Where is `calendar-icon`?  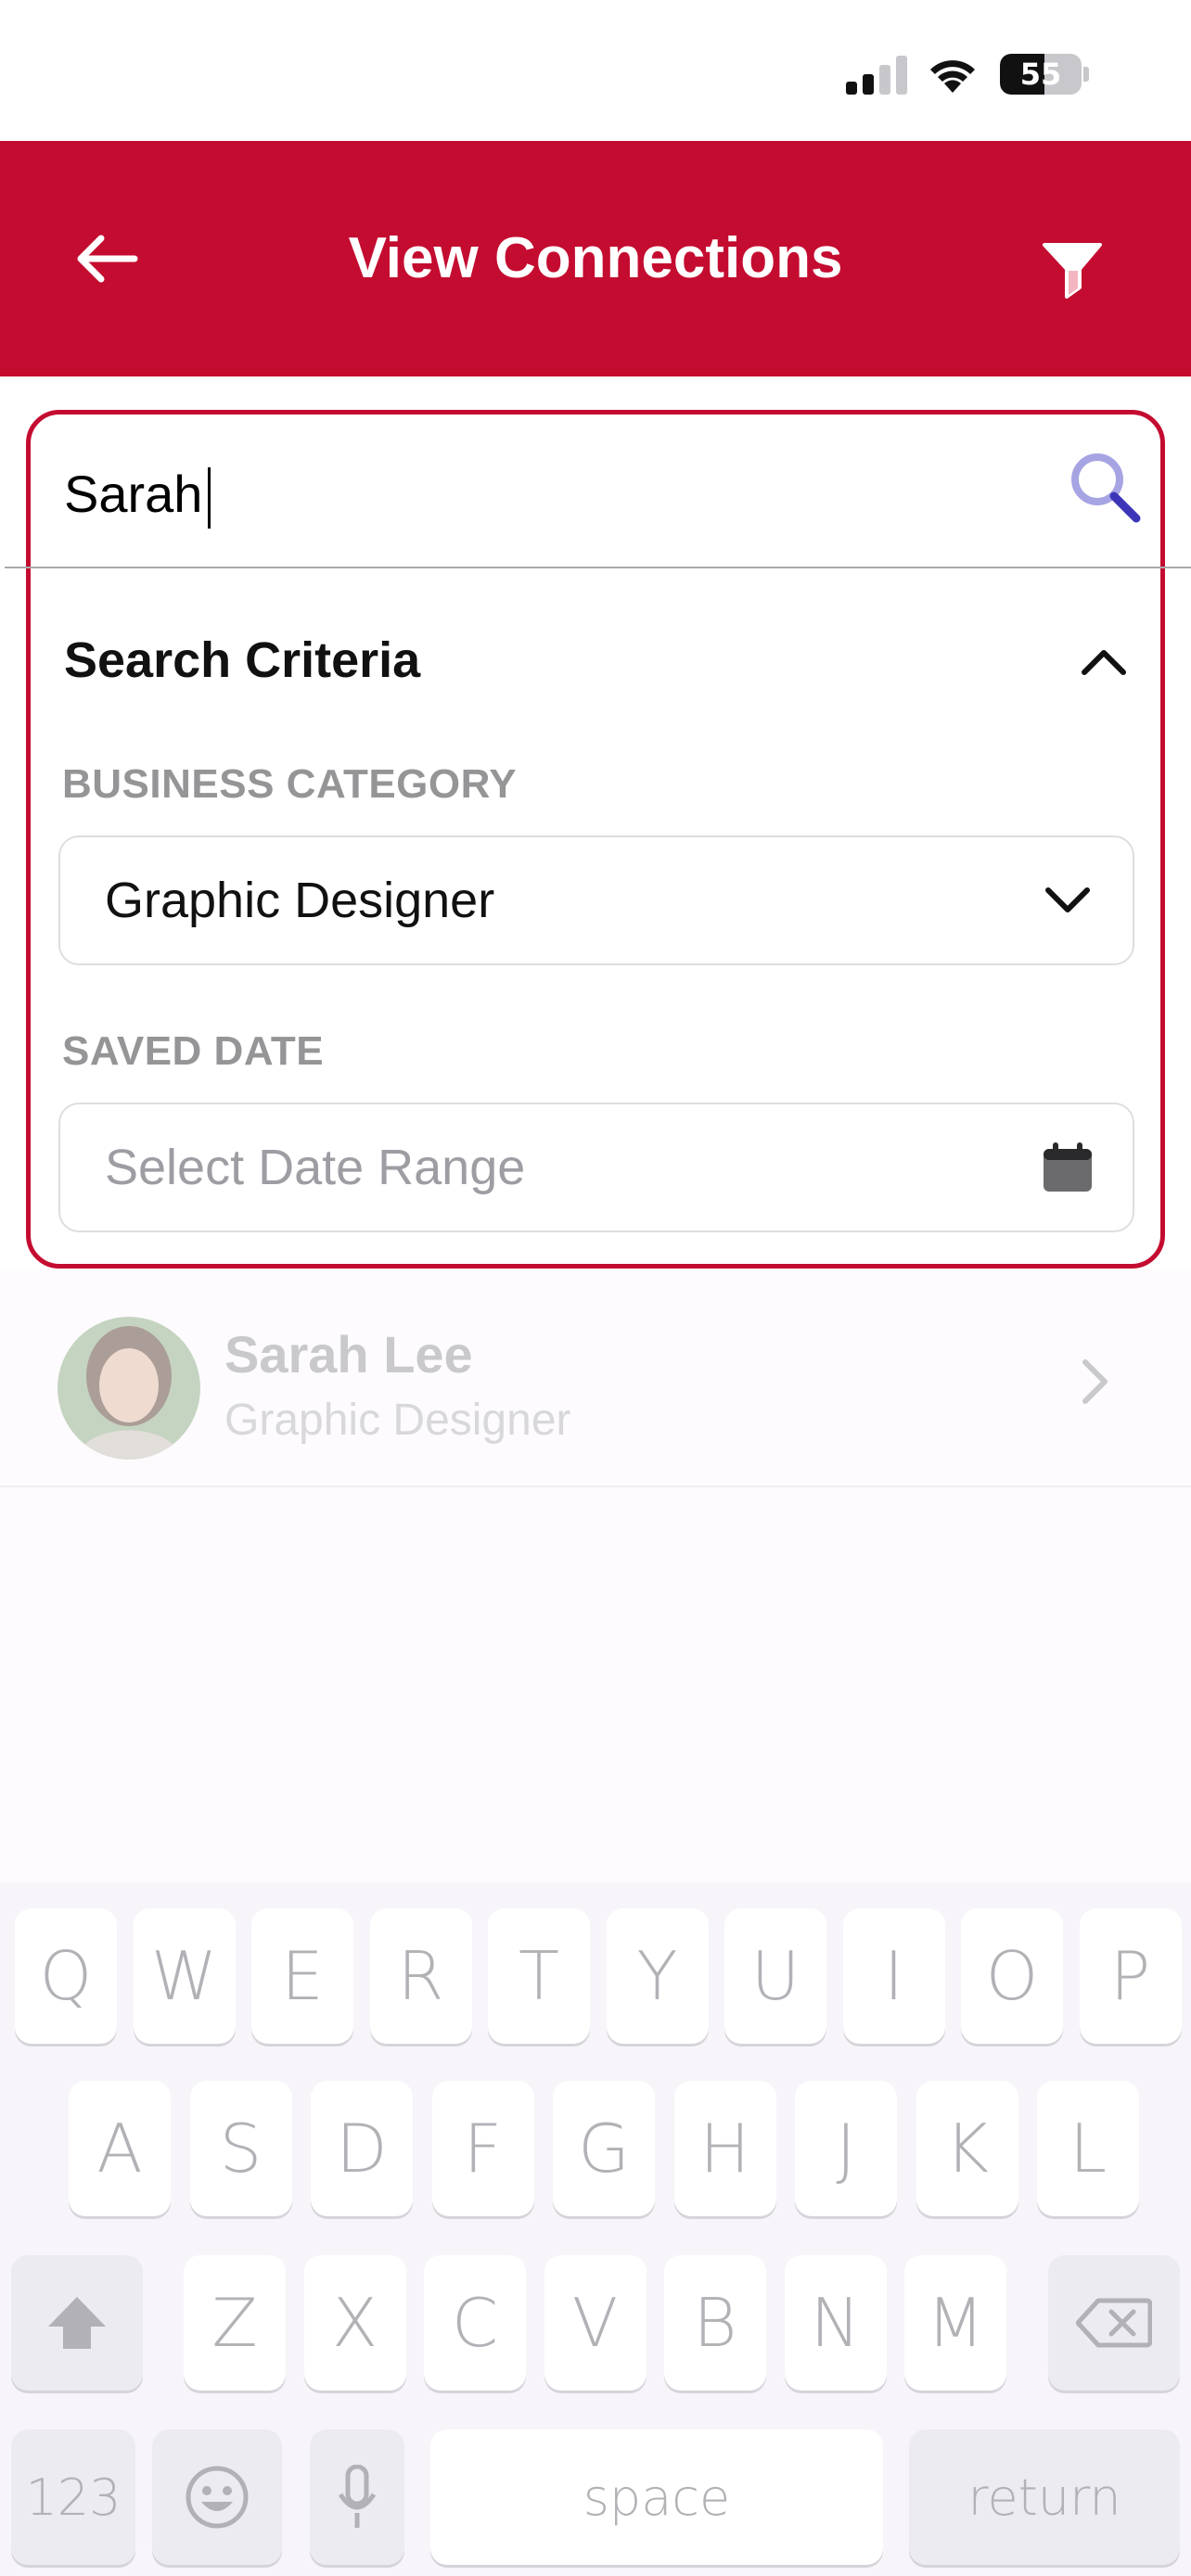
calendar-icon is located at coordinates (1067, 1167).